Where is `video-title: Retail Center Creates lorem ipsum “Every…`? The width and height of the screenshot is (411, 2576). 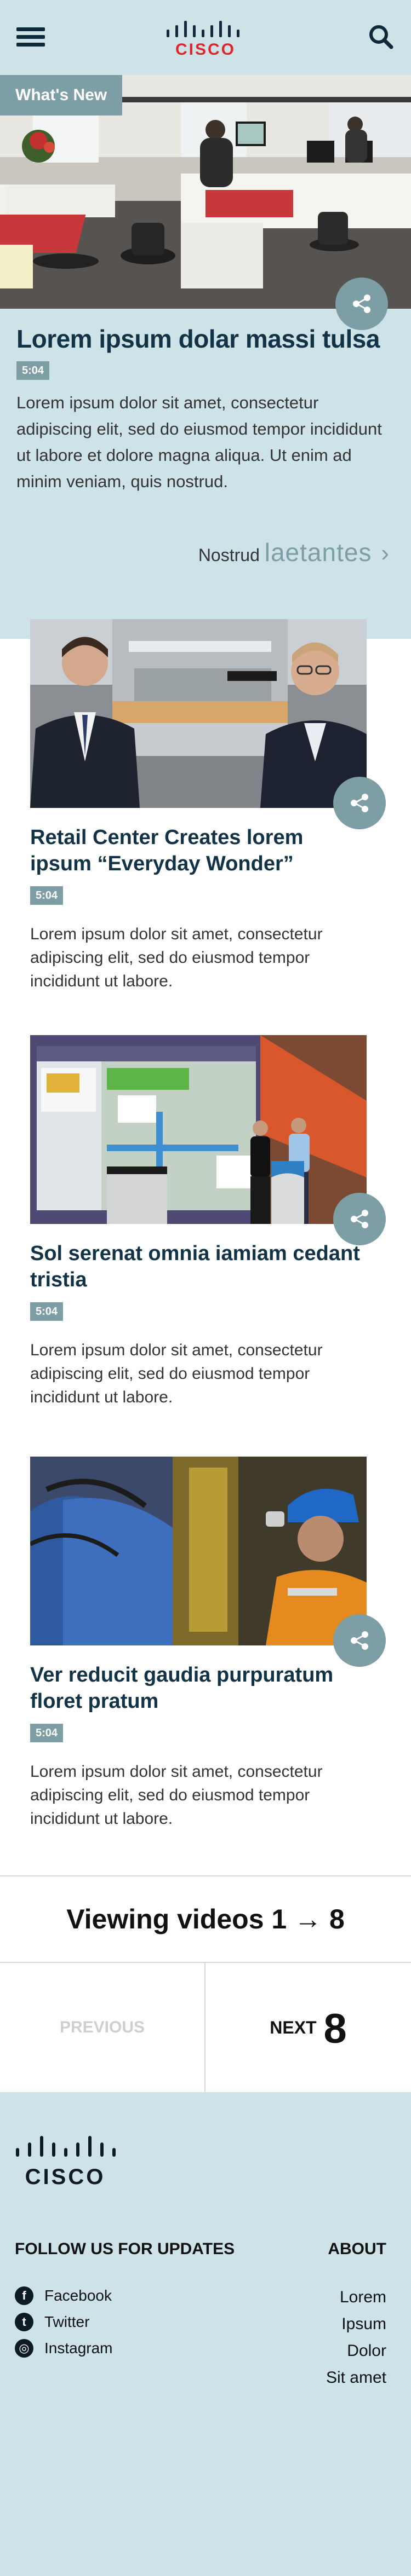 video-title: Retail Center Creates lorem ipsum “Every… is located at coordinates (200, 851).